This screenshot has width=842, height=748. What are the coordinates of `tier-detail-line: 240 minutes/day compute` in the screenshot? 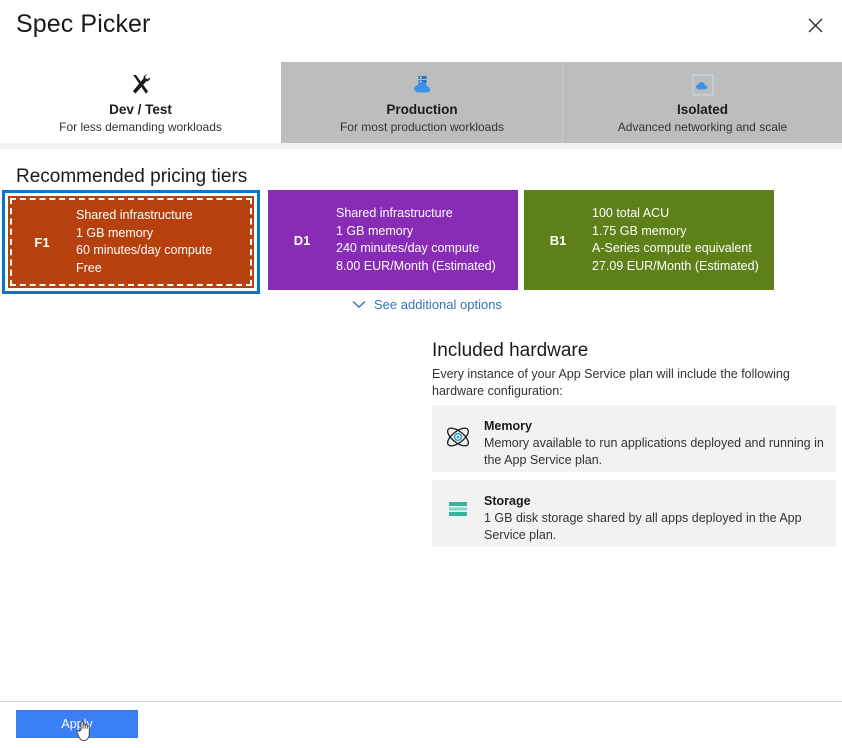 It's located at (408, 248).